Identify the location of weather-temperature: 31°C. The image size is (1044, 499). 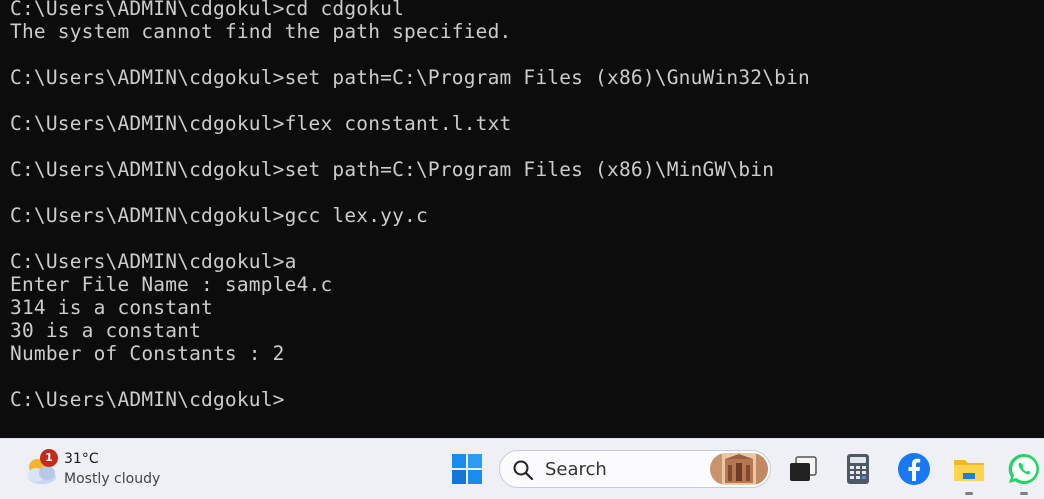
(81, 459).